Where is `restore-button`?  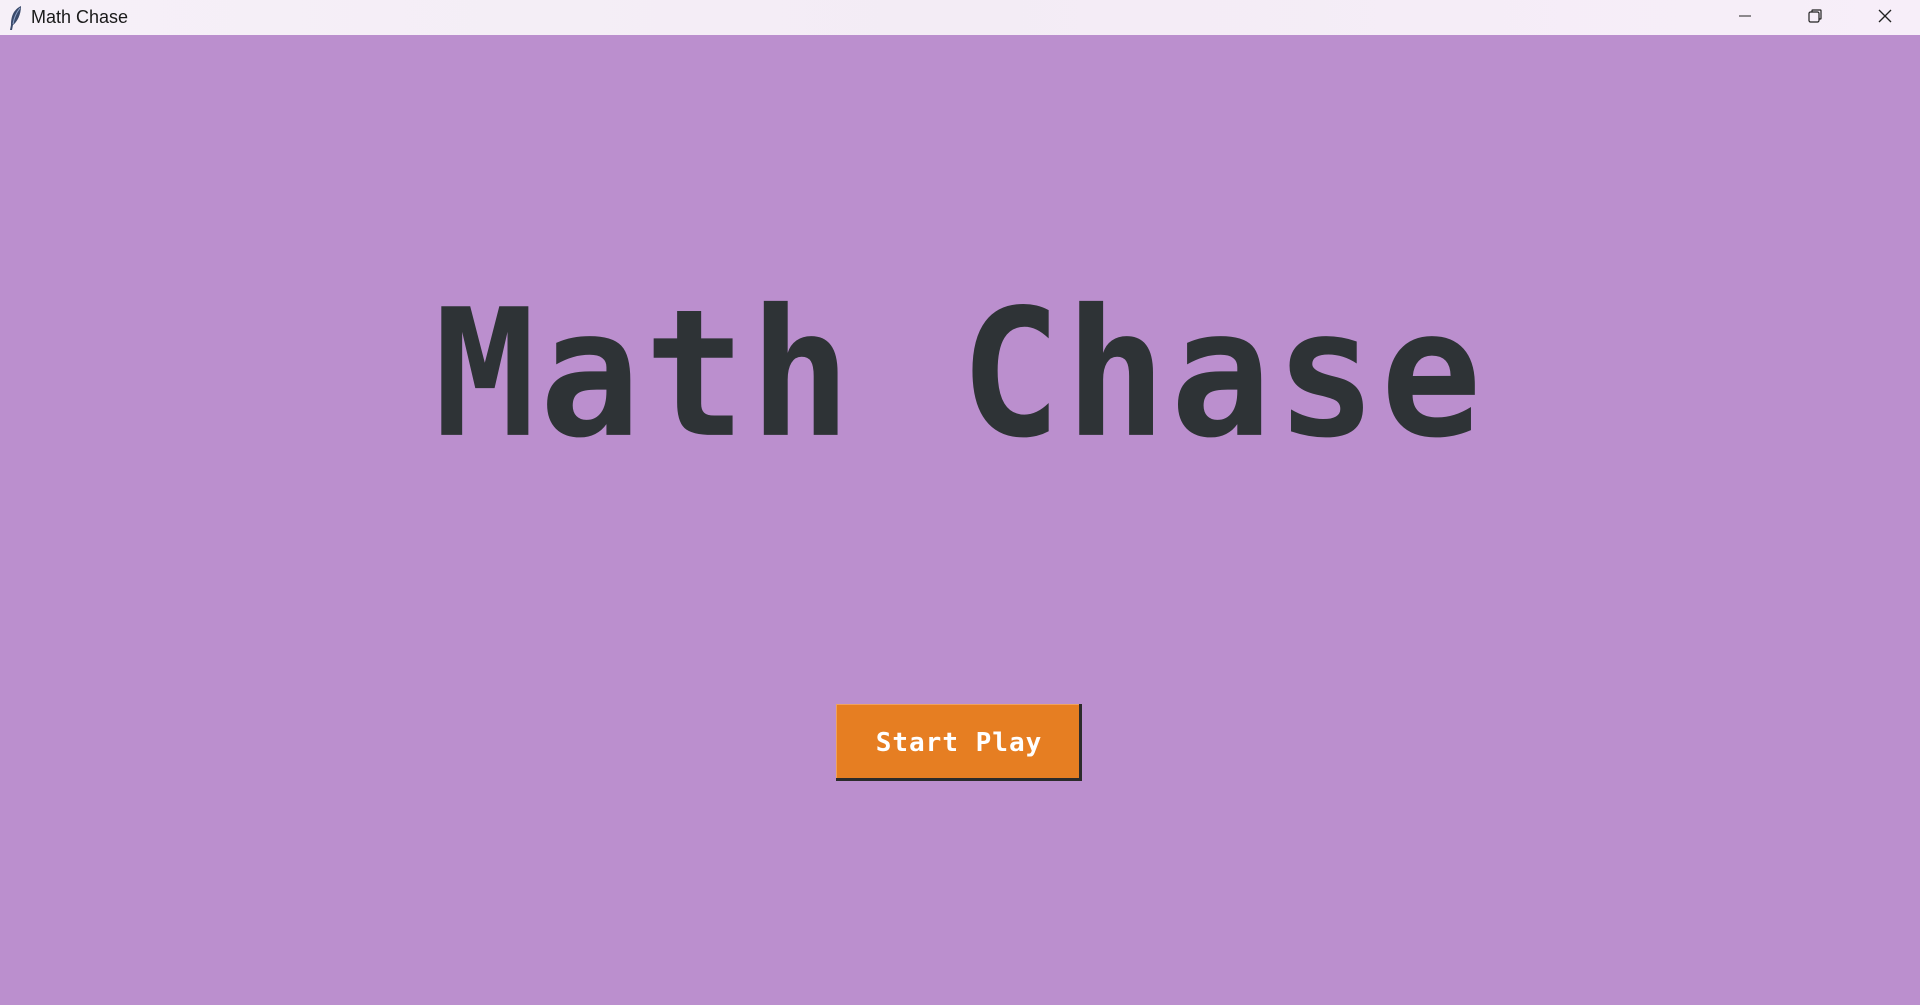 restore-button is located at coordinates (1815, 17).